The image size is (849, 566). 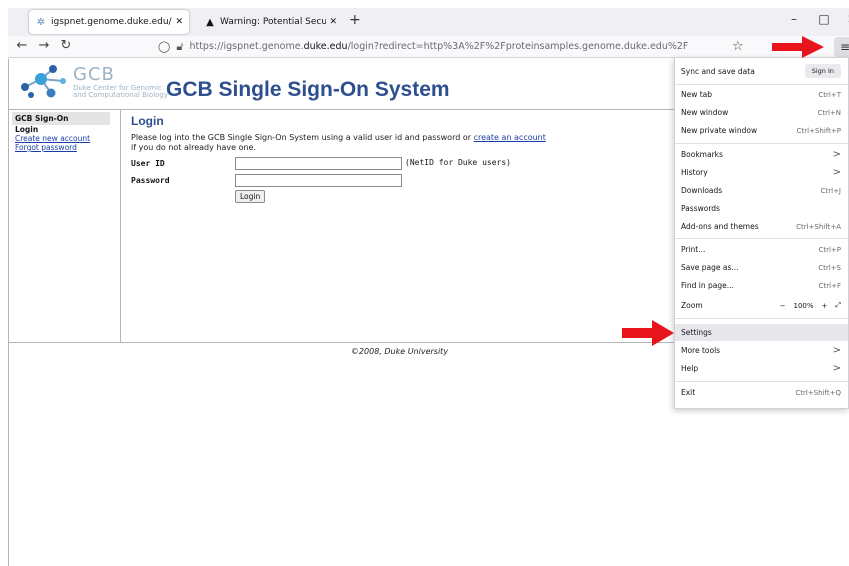 What do you see at coordinates (273, 22) in the screenshot?
I see `tab-title: Warning: Potential Security Risk` at bounding box center [273, 22].